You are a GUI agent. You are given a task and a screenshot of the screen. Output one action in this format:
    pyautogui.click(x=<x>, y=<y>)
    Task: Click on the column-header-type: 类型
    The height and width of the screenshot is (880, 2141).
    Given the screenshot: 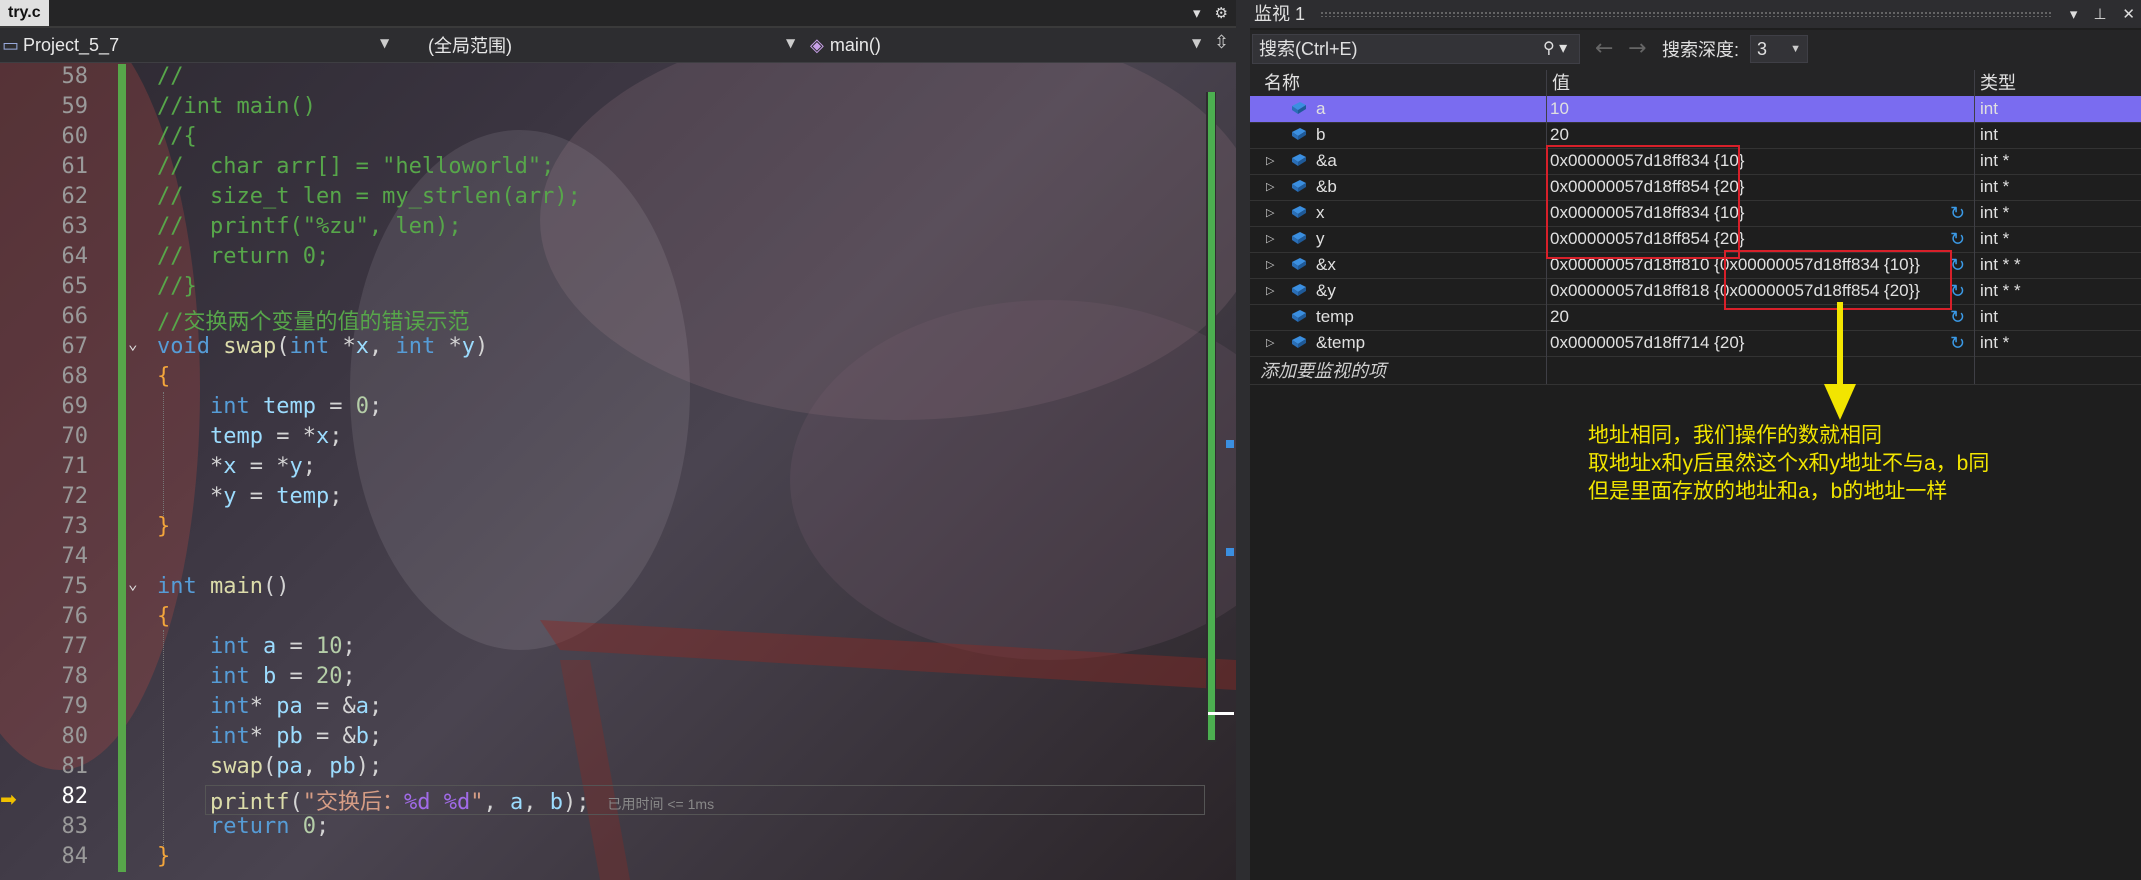 What is the action you would take?
    pyautogui.click(x=1998, y=83)
    